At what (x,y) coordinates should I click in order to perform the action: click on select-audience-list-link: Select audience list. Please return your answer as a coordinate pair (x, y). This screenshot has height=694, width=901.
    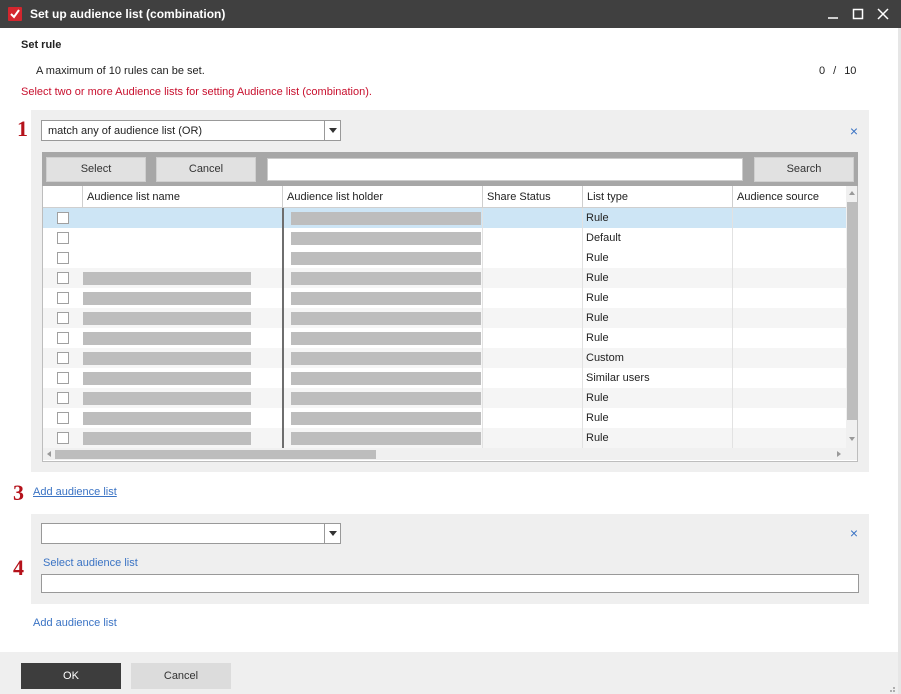
    Looking at the image, I should click on (90, 563).